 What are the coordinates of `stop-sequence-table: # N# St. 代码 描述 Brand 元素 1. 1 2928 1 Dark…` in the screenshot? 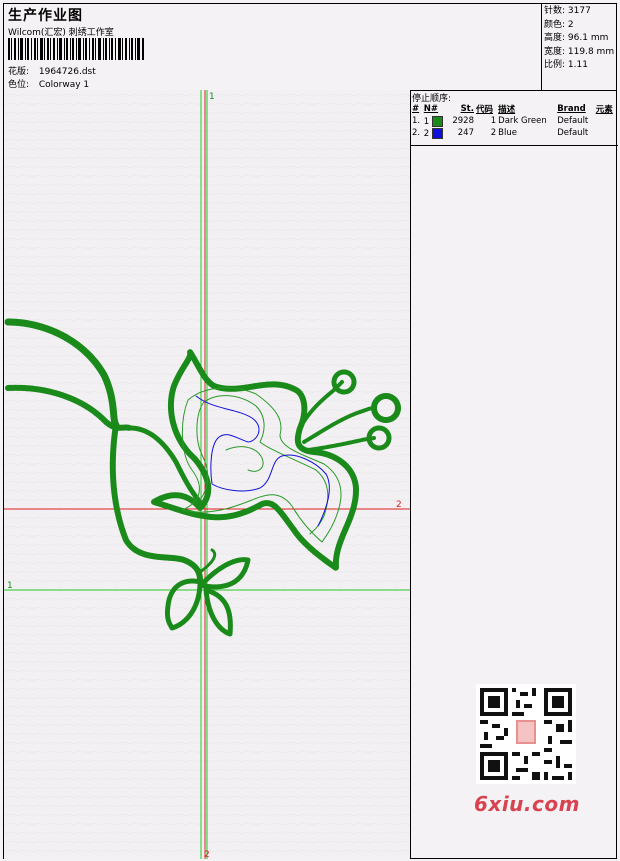 It's located at (514, 121).